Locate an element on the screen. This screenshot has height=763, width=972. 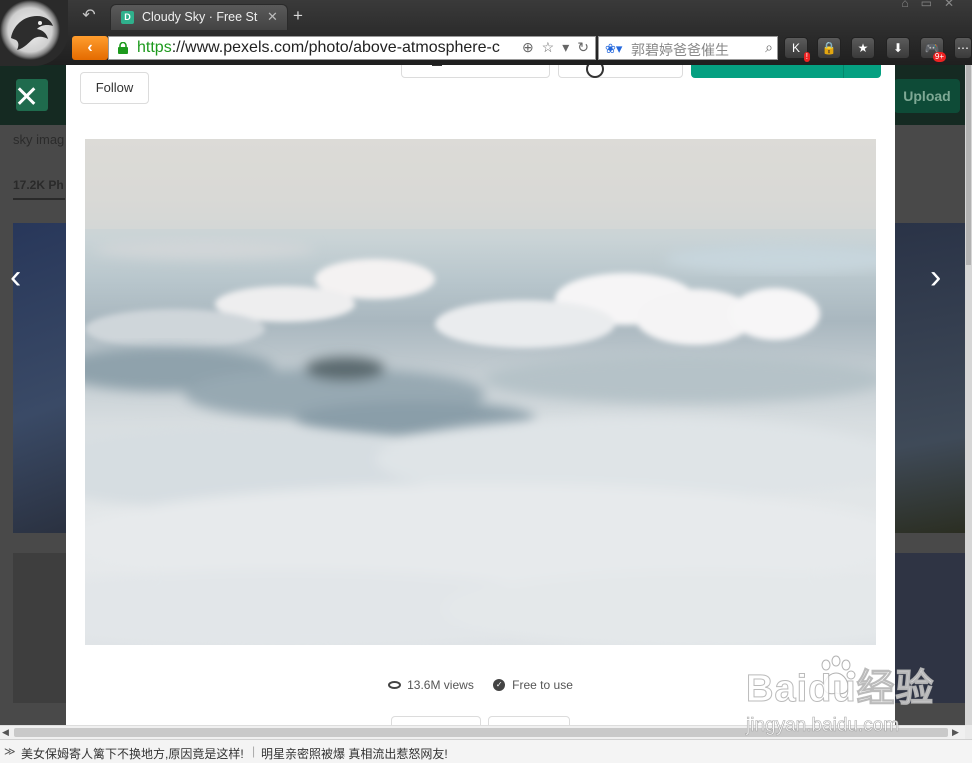
compat-mode-icon: ⊕ is located at coordinates (528, 47).